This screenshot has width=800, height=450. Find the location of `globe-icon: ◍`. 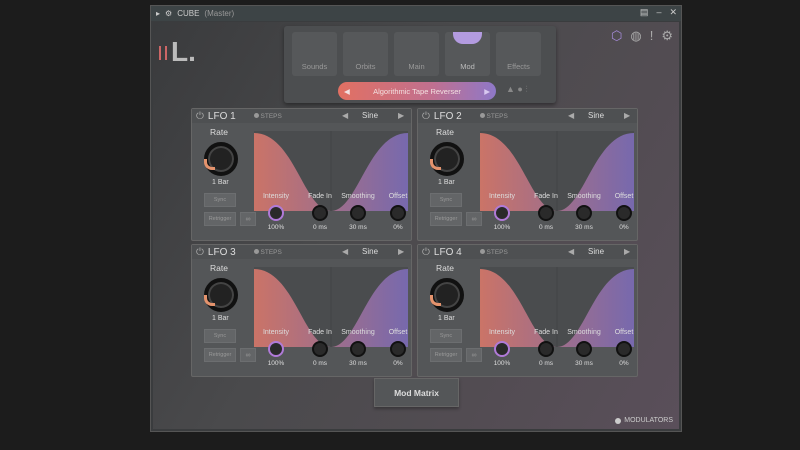

globe-icon: ◍ is located at coordinates (635, 36).